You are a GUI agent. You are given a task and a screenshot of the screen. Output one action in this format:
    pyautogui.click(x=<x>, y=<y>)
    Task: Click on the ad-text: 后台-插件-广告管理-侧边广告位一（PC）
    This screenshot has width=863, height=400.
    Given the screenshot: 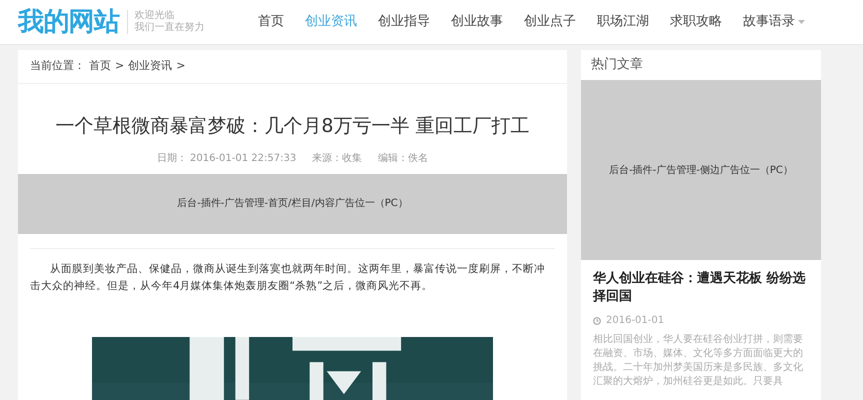 What is the action you would take?
    pyautogui.click(x=701, y=171)
    